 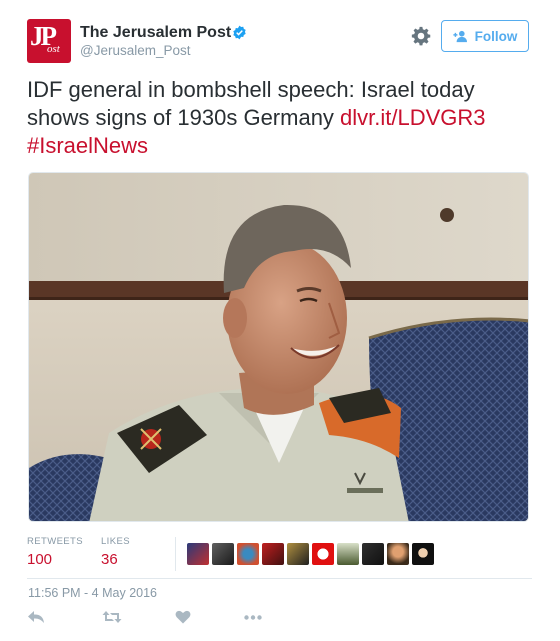 I want to click on account-avatar: JP ost, so click(x=49, y=41).